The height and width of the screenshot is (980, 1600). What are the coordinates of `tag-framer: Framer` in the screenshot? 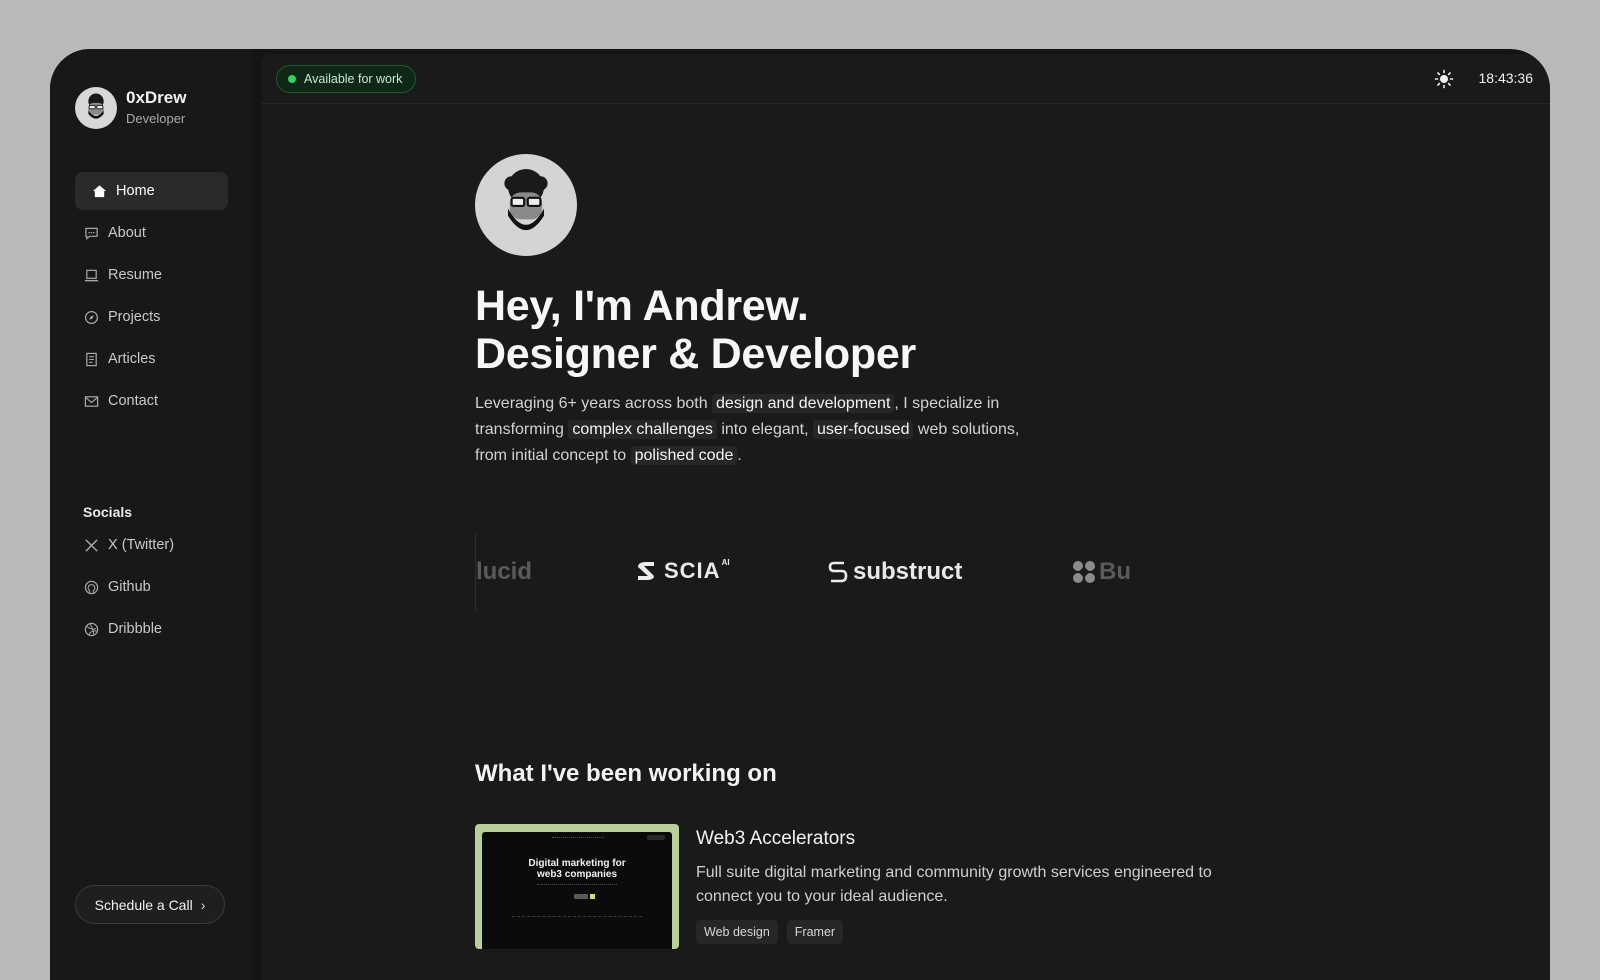 It's located at (815, 932).